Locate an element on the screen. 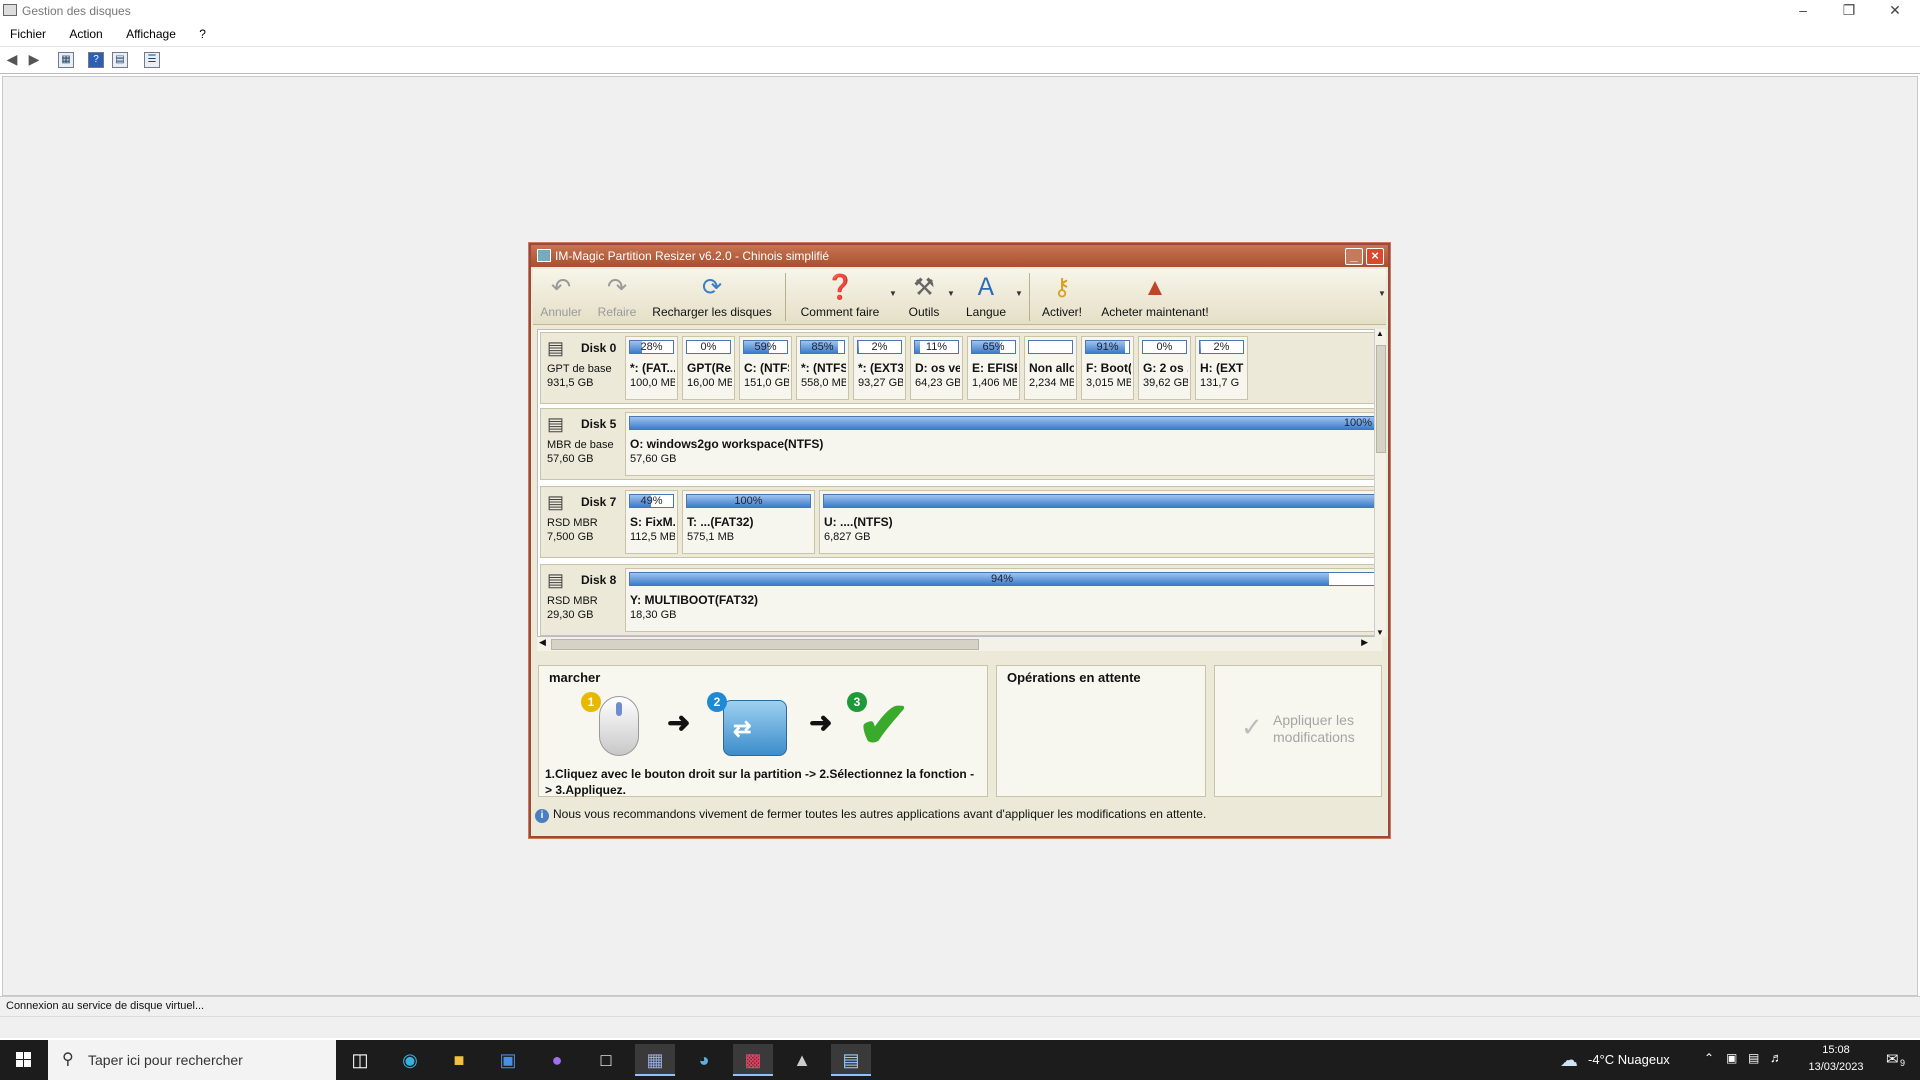  back-arrow-icon: ◀ is located at coordinates (12, 60).